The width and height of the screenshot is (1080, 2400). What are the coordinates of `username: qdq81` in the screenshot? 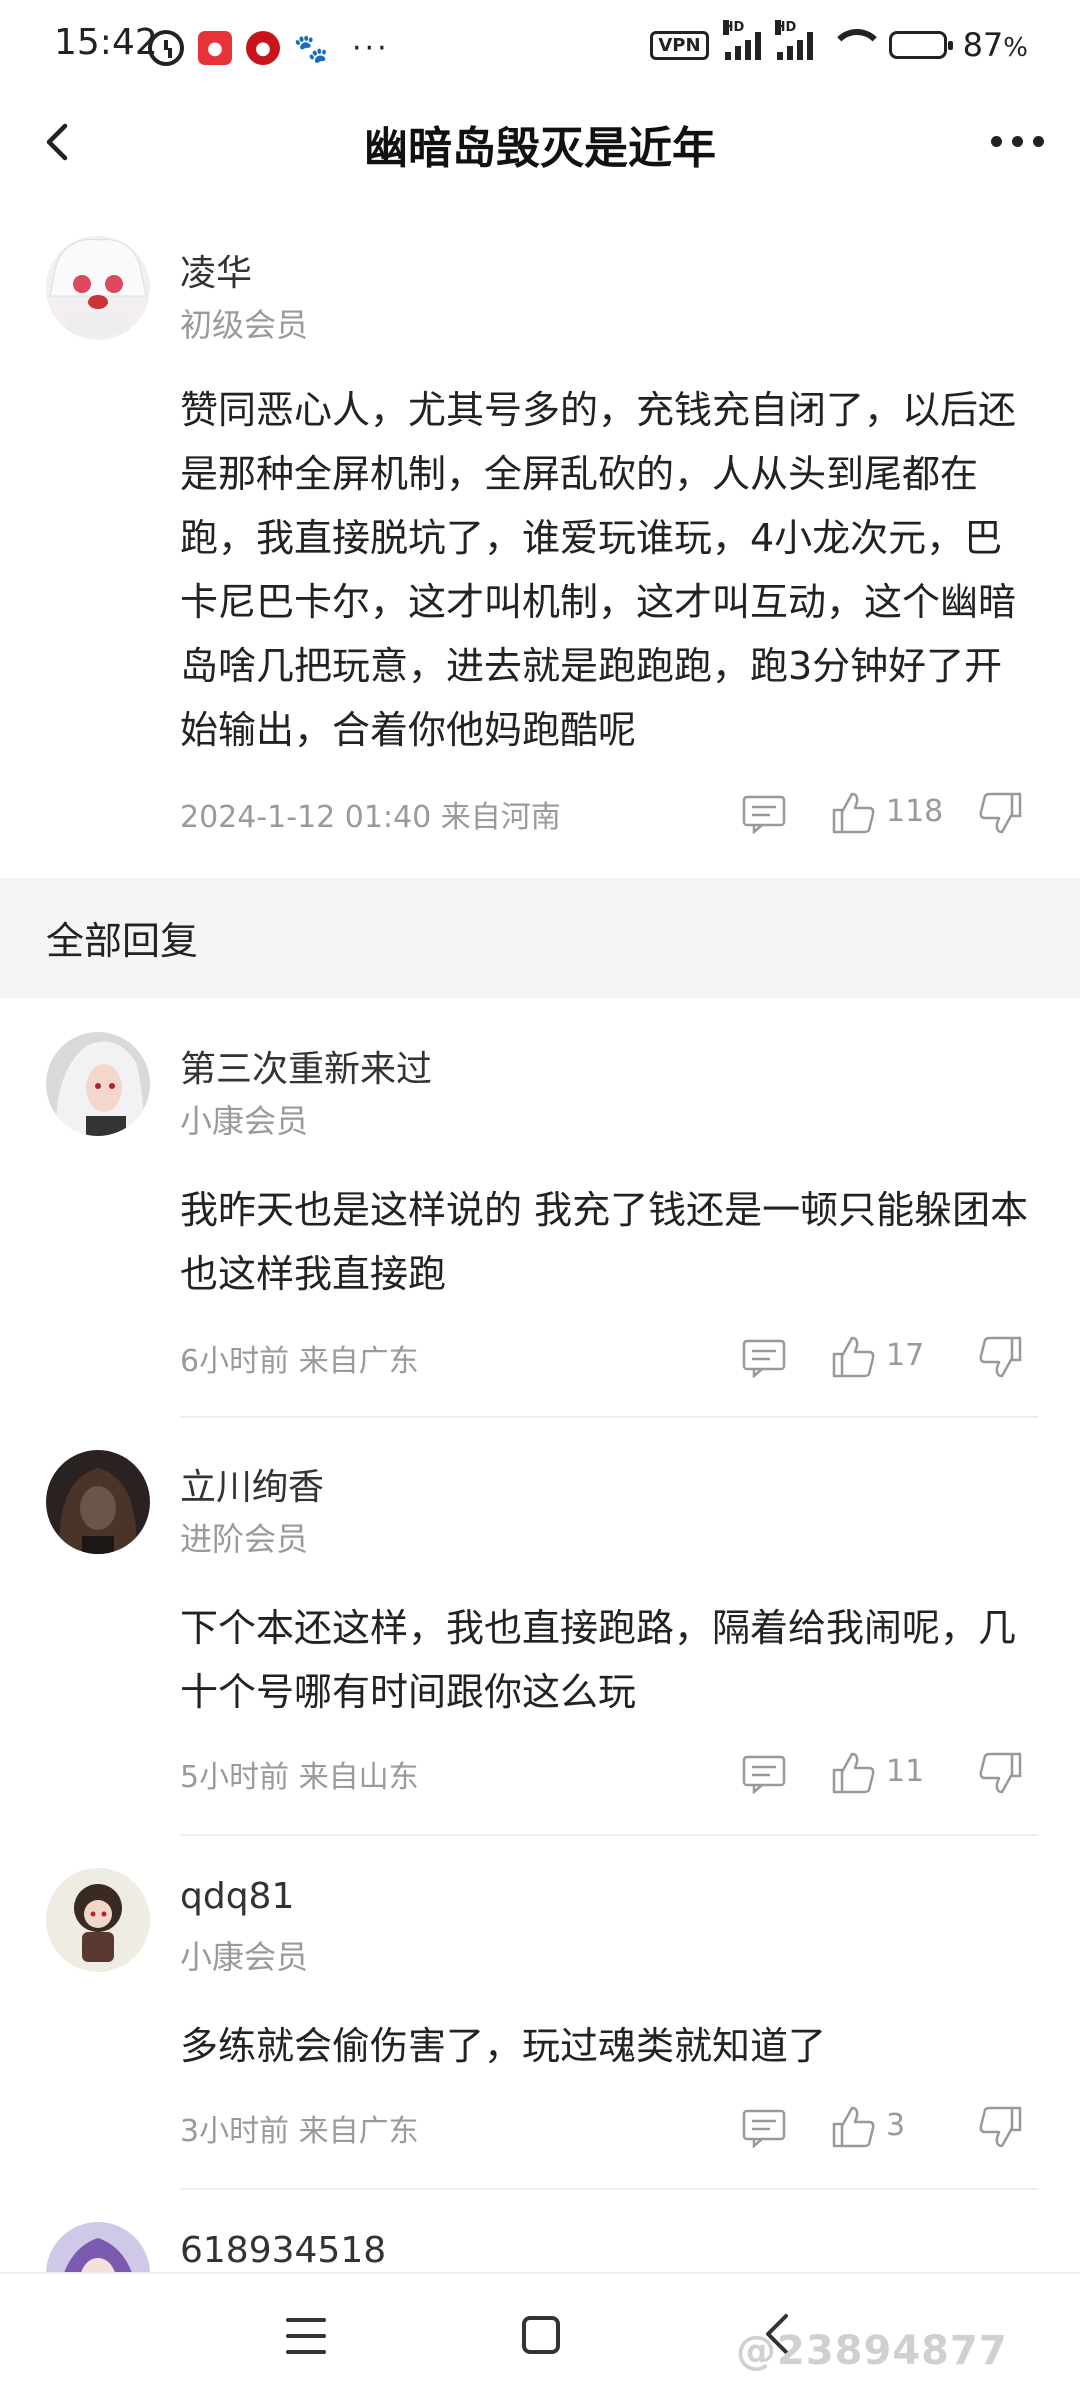 It's located at (237, 1896).